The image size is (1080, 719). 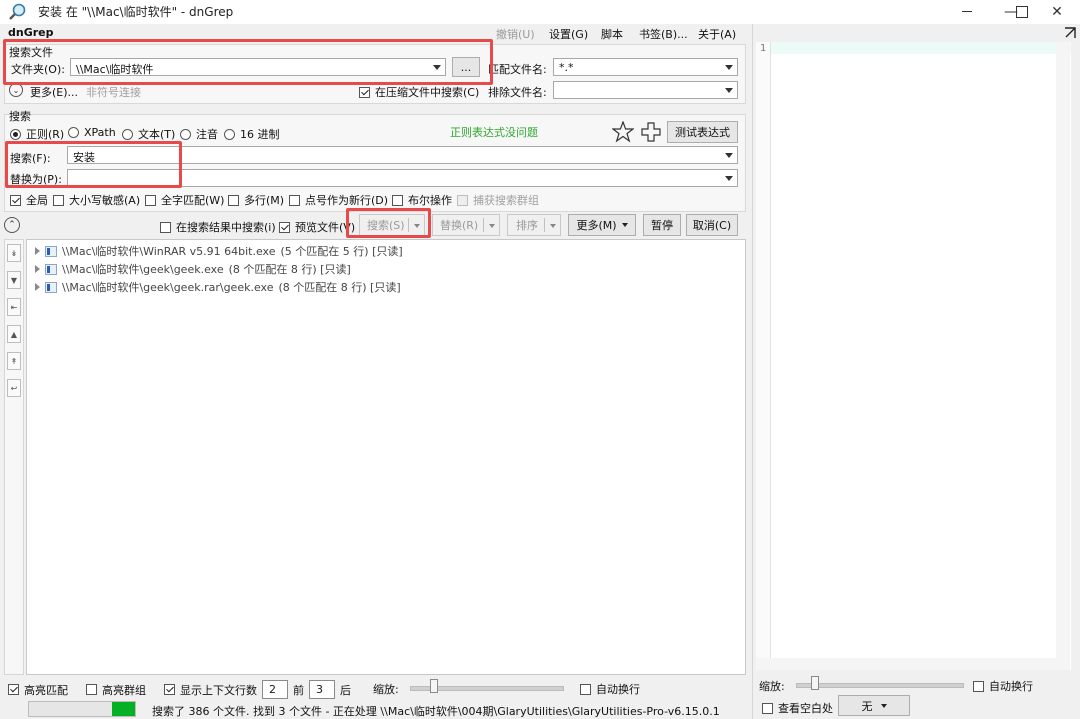 I want to click on preview-zoom-track, so click(x=880, y=685).